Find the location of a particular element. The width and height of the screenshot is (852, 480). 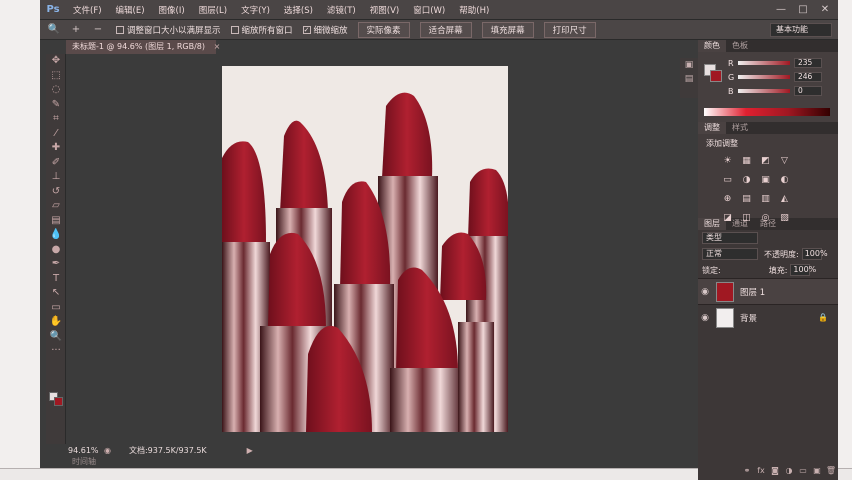

blur-tool-icon: 💧 is located at coordinates (56, 235).